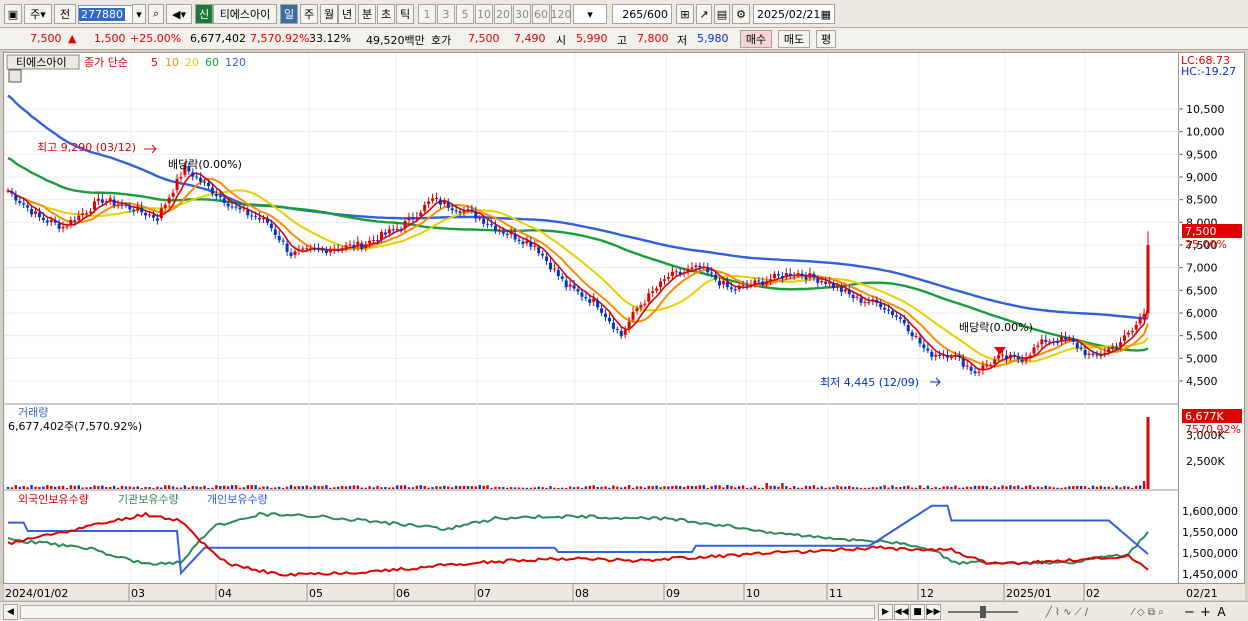 The width and height of the screenshot is (1248, 621). What do you see at coordinates (1210, 553) in the screenshot?
I see `holding-tick-label: 1,500,000` at bounding box center [1210, 553].